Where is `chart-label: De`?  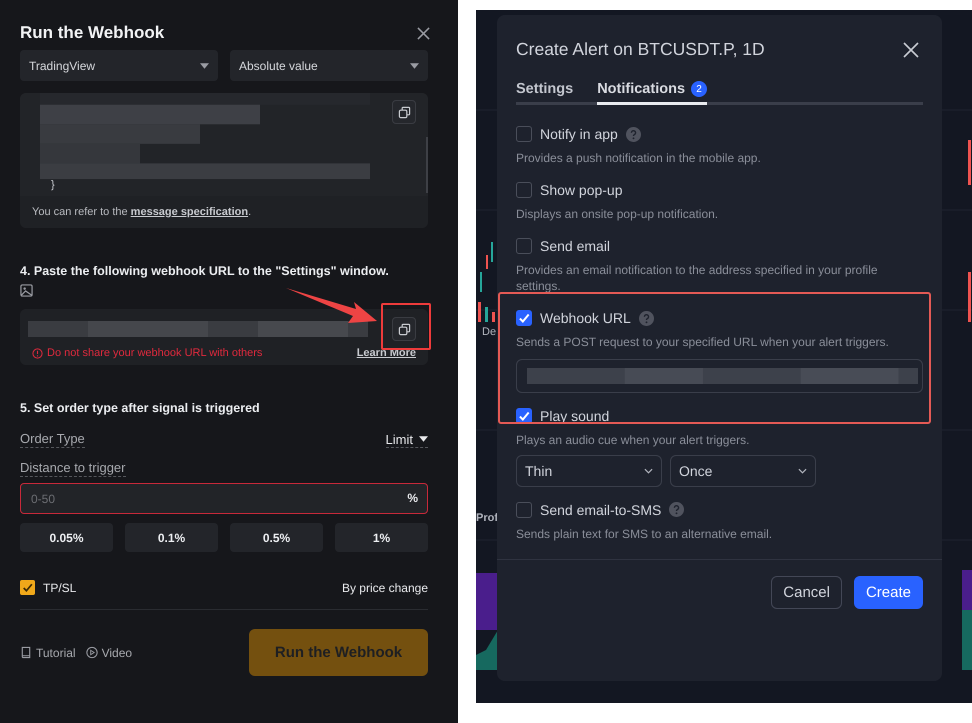
chart-label: De is located at coordinates (489, 332).